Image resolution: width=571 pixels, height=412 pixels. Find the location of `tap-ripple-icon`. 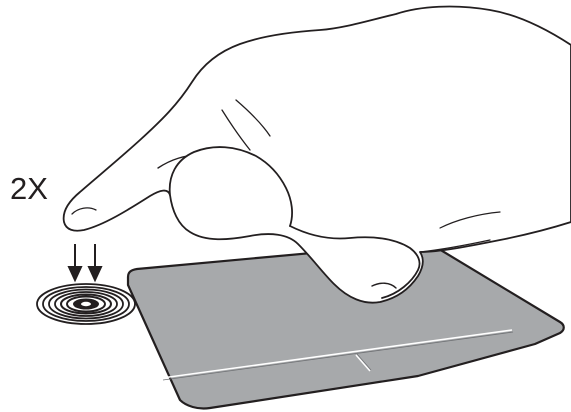

tap-ripple-icon is located at coordinates (86, 304).